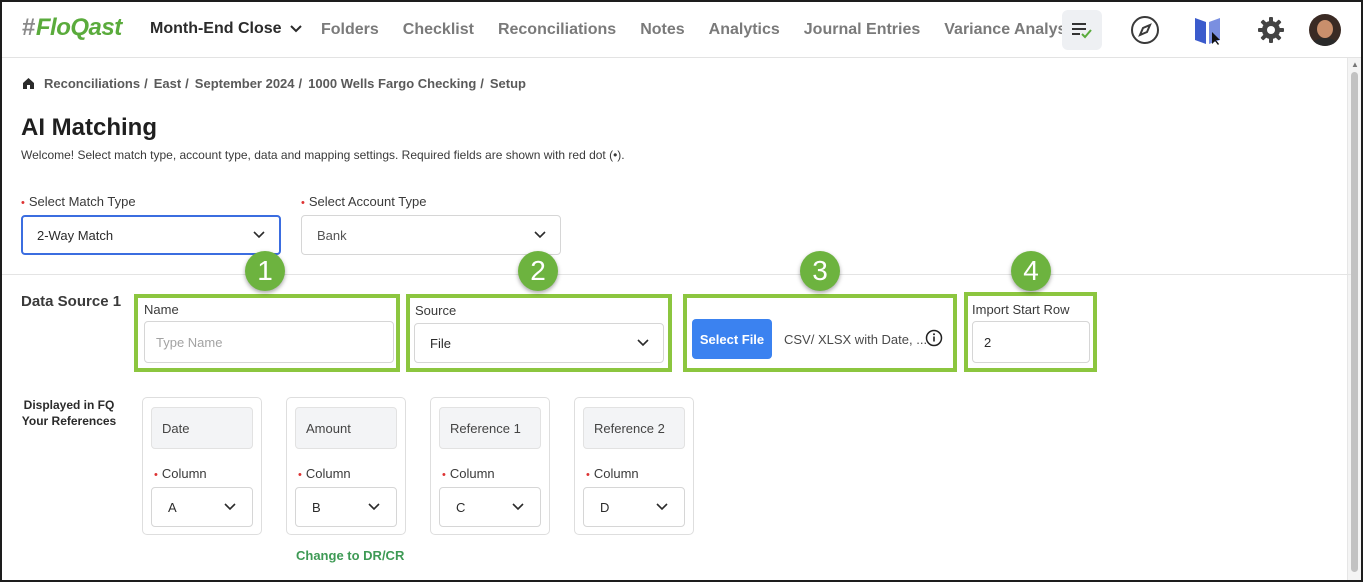 Image resolution: width=1363 pixels, height=582 pixels. What do you see at coordinates (436, 310) in the screenshot?
I see `source-label: Source` at bounding box center [436, 310].